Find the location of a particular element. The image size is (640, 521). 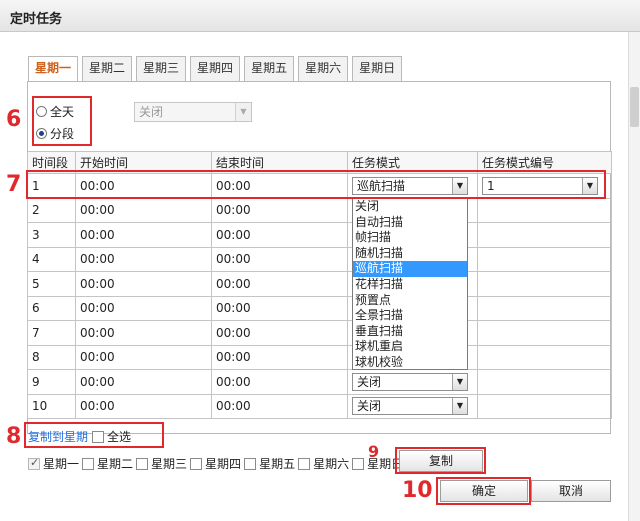

mode-select-value: 关闭 is located at coordinates (369, 406).